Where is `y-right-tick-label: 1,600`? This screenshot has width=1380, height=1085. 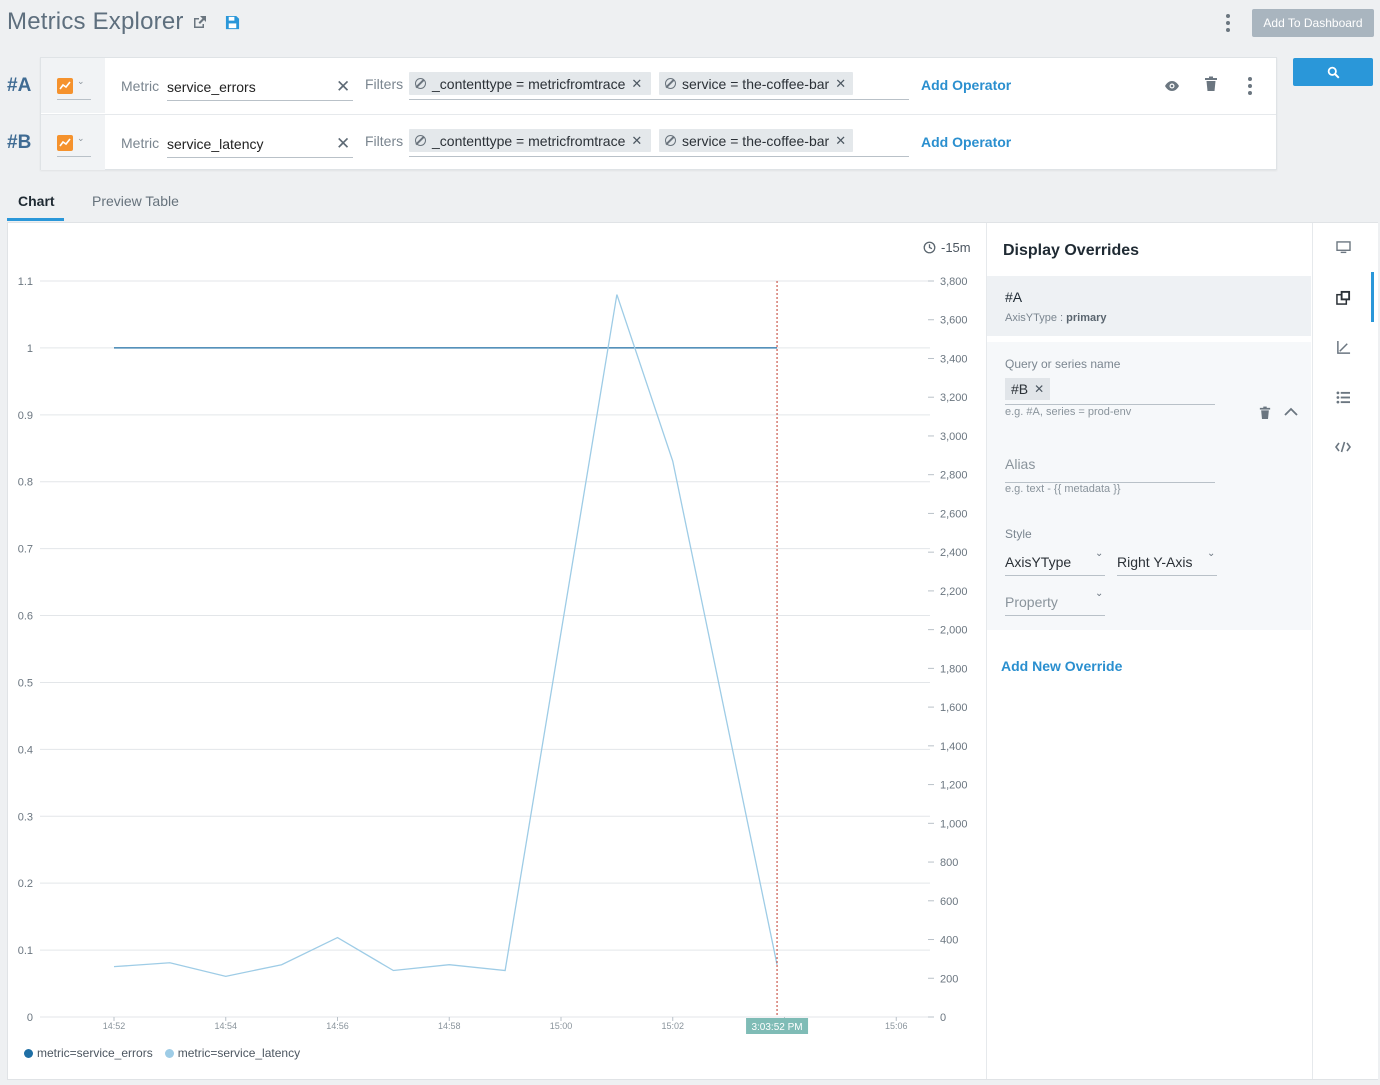 y-right-tick-label: 1,600 is located at coordinates (954, 708).